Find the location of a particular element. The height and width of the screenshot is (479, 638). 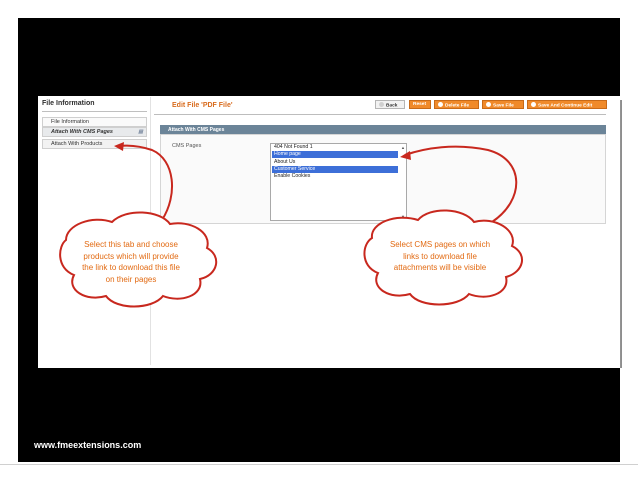

left-callout-line: on their pages is located at coordinates (131, 279).